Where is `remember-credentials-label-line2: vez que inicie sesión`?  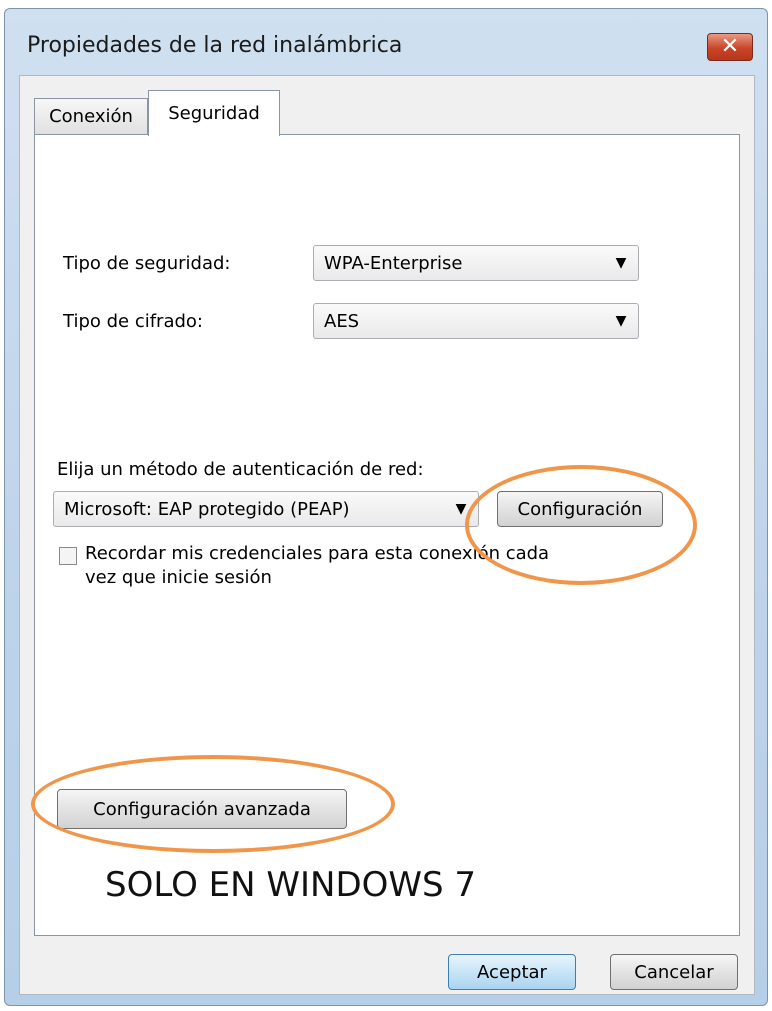 remember-credentials-label-line2: vez que inicie sesión is located at coordinates (178, 577).